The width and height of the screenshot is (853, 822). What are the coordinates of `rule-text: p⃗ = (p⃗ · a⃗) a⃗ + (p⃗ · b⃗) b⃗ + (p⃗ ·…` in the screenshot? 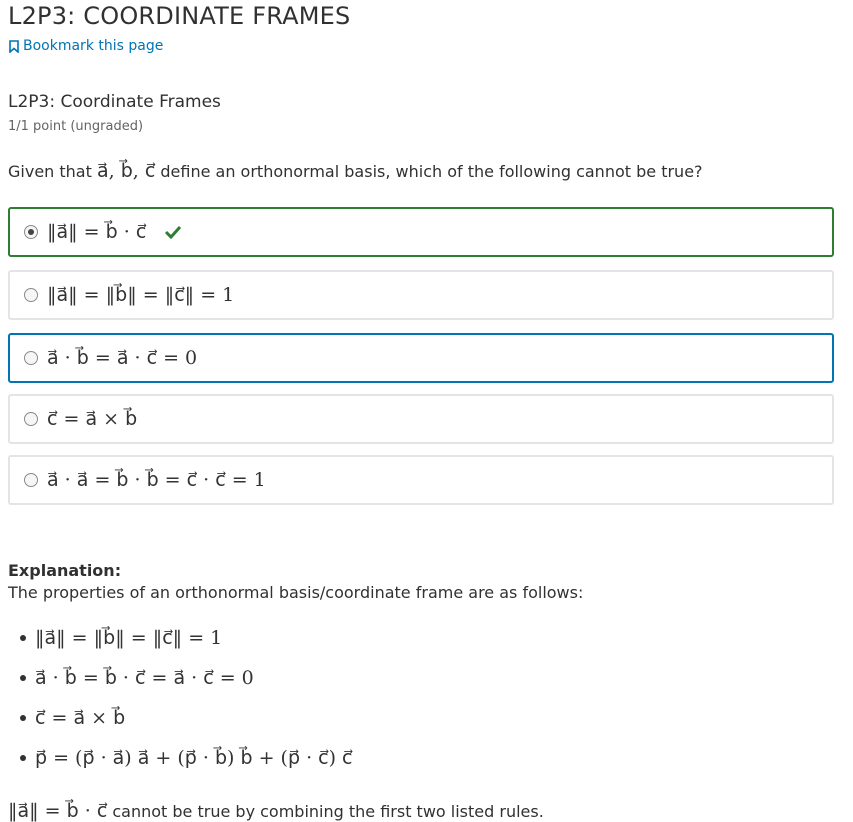 It's located at (194, 758).